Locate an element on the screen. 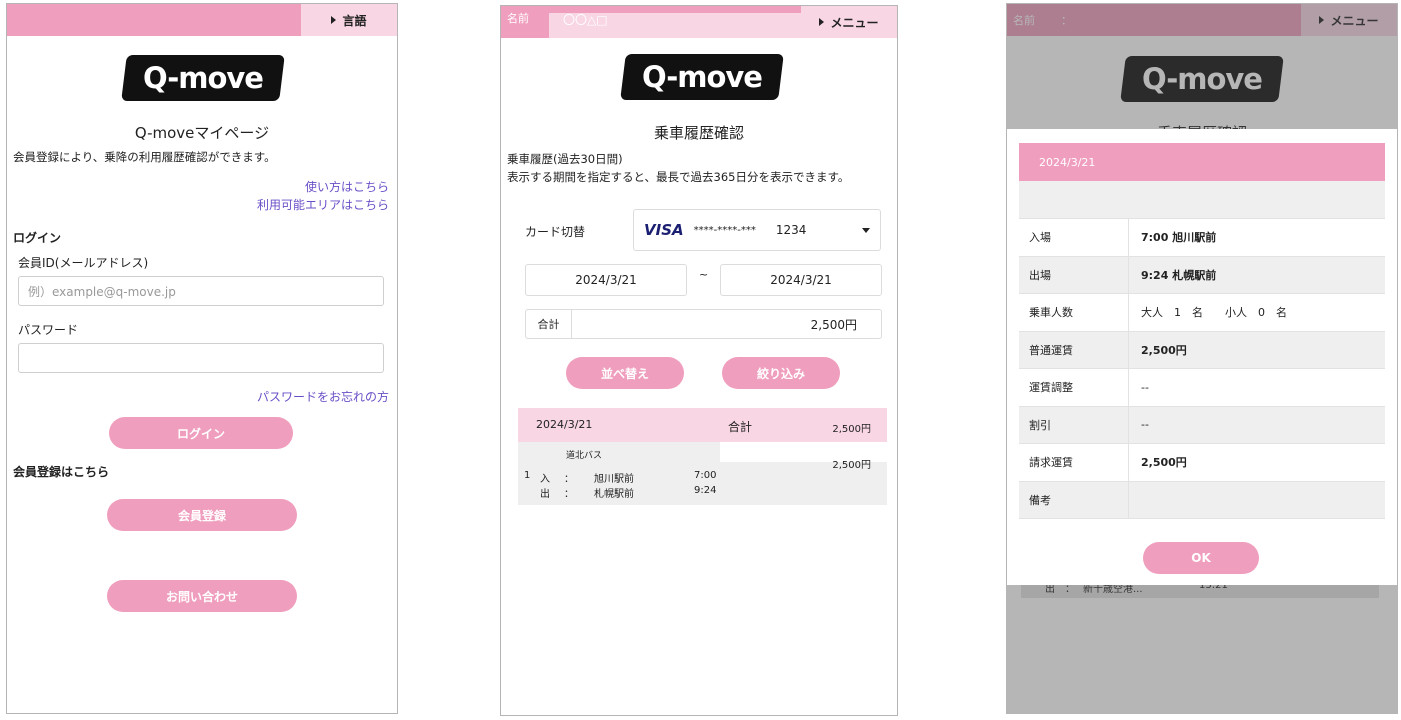  entry-label: 入 is located at coordinates (545, 479).